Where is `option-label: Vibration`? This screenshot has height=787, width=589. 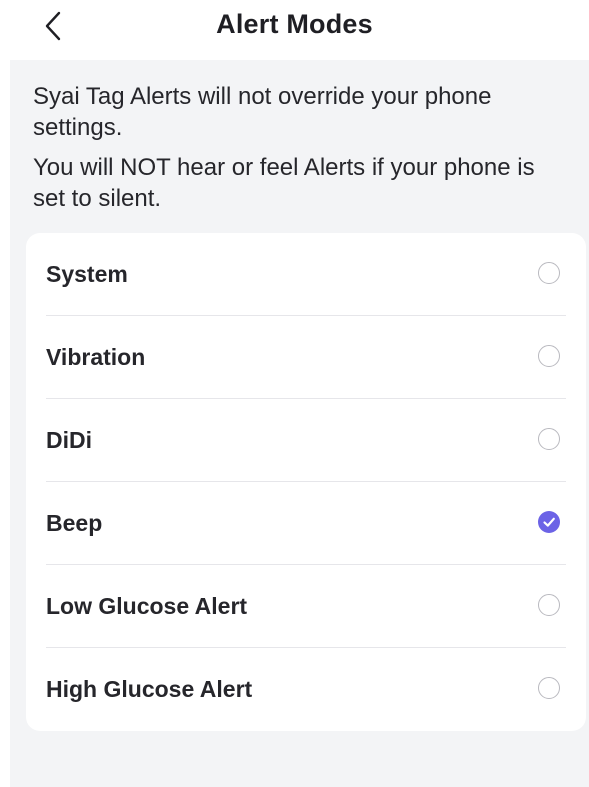
option-label: Vibration is located at coordinates (96, 357).